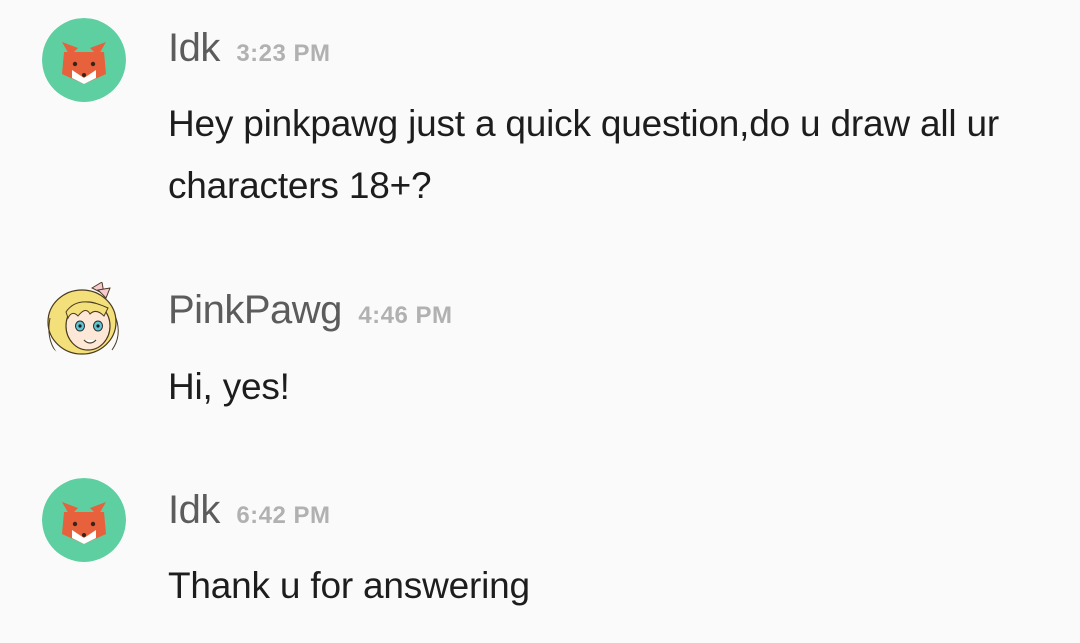  Describe the element at coordinates (349, 585) in the screenshot. I see `message-text: Thank u for answering` at that location.